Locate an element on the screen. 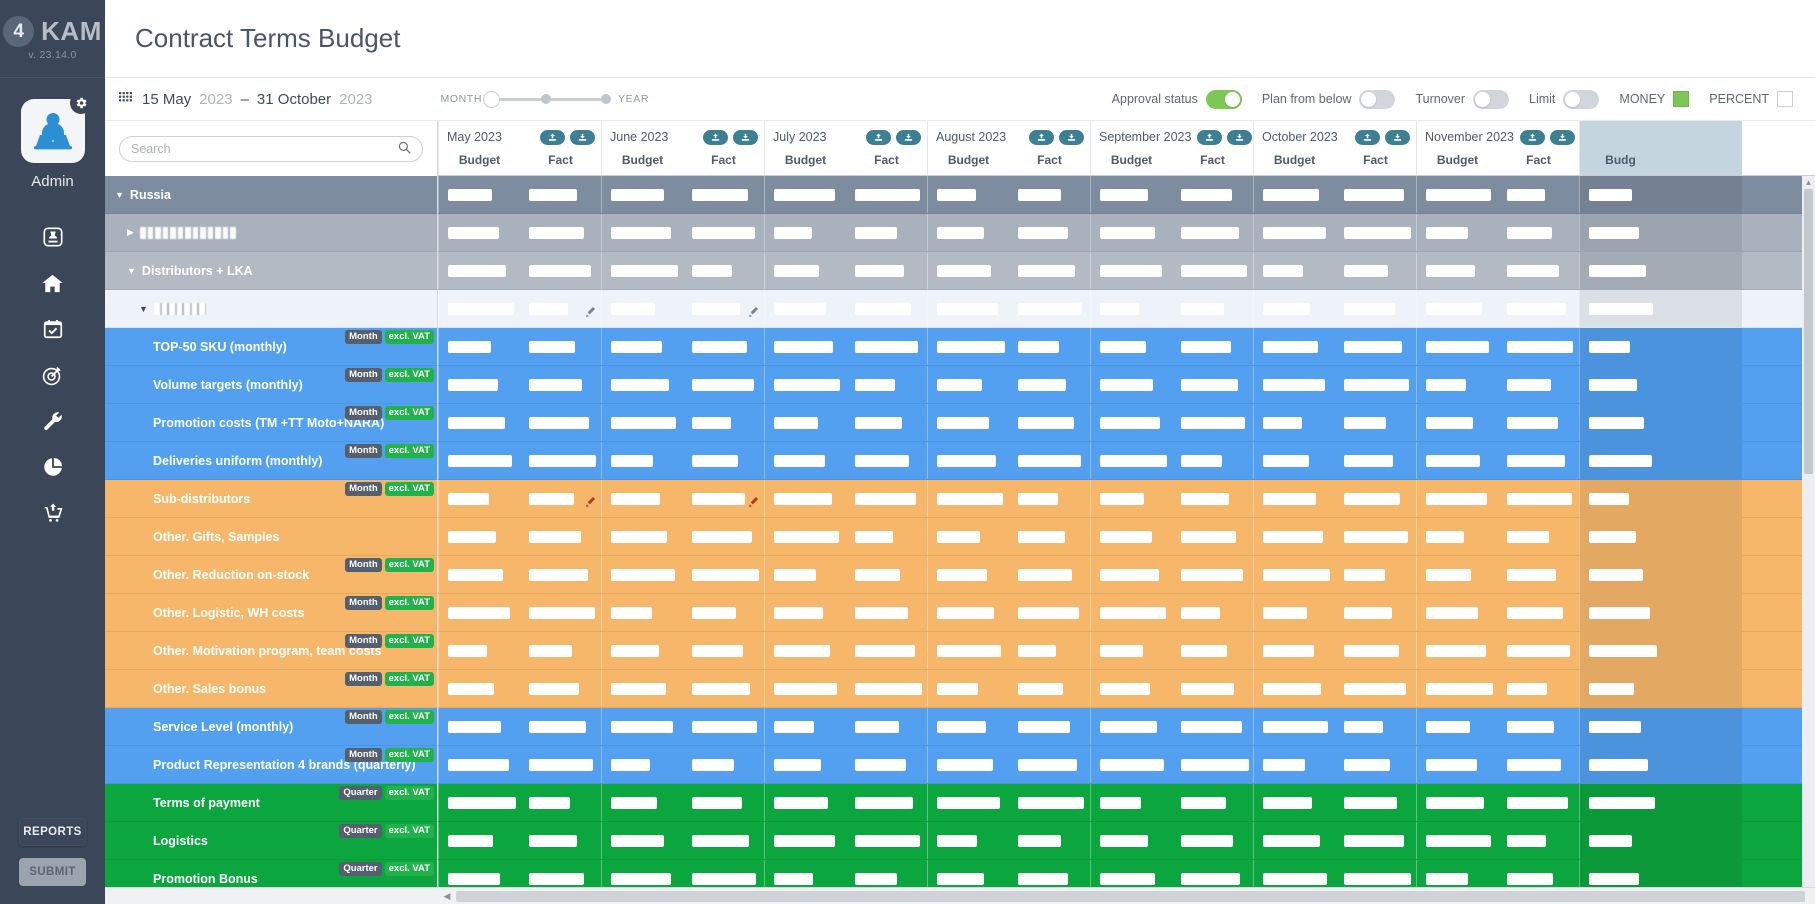 Image resolution: width=1815 pixels, height=904 pixels. download-button-june-2023 is located at coordinates (745, 137).